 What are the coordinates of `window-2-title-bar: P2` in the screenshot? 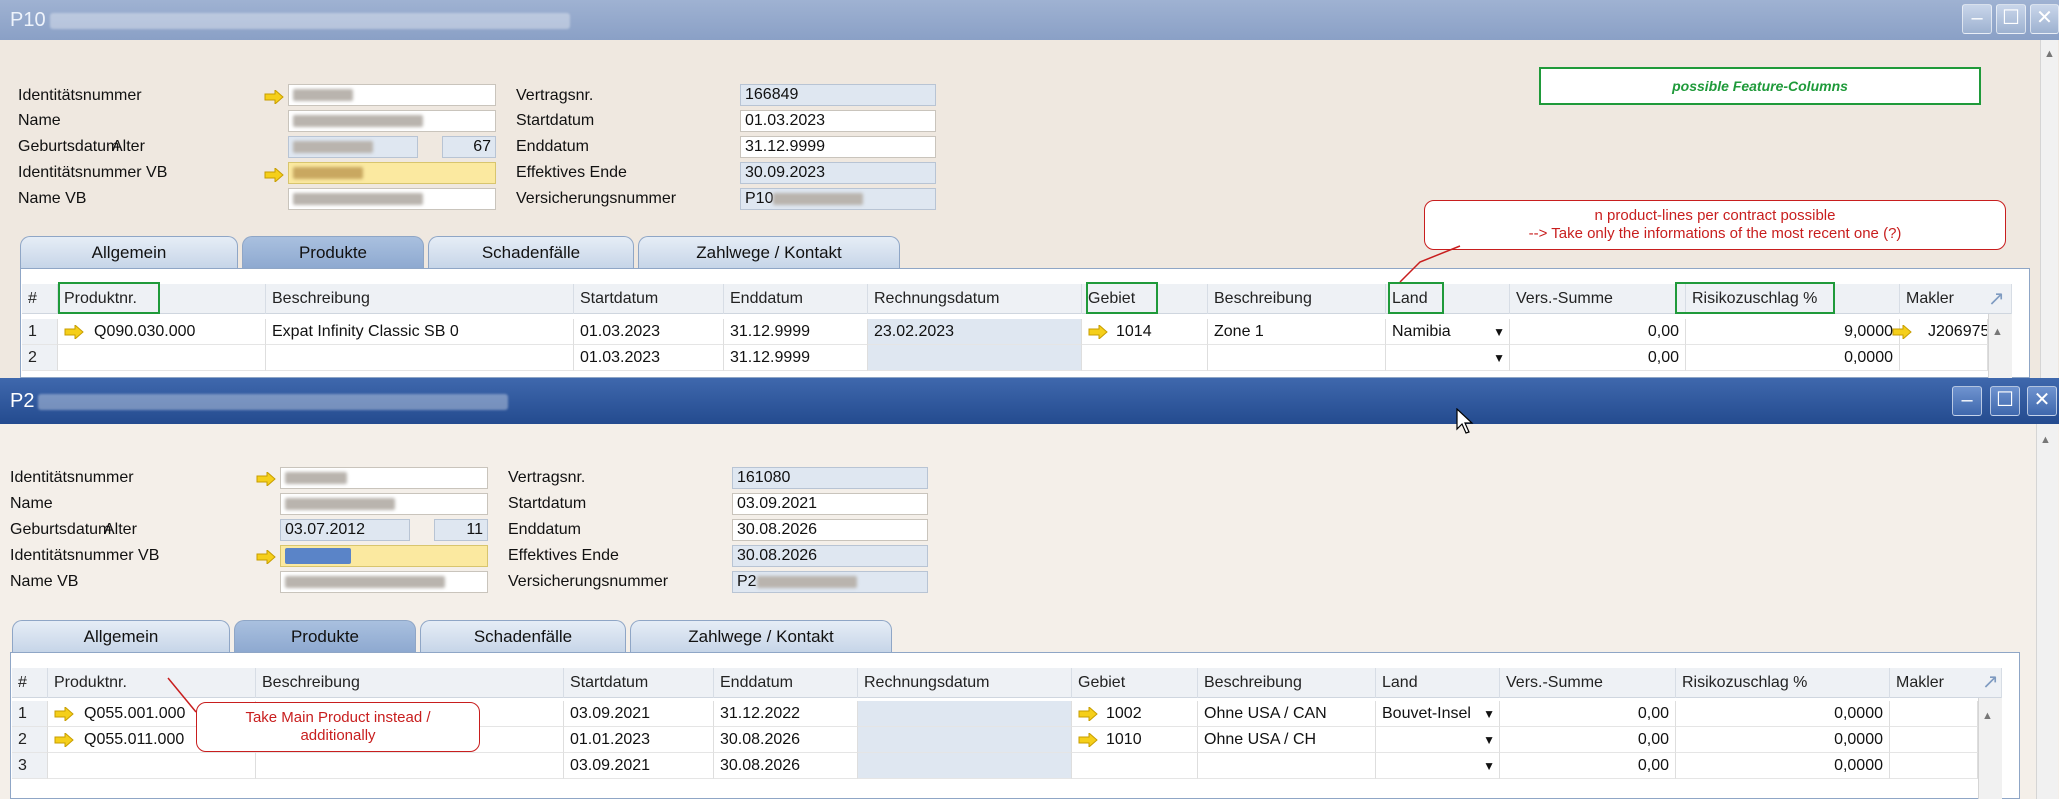 It's located at (1029, 401).